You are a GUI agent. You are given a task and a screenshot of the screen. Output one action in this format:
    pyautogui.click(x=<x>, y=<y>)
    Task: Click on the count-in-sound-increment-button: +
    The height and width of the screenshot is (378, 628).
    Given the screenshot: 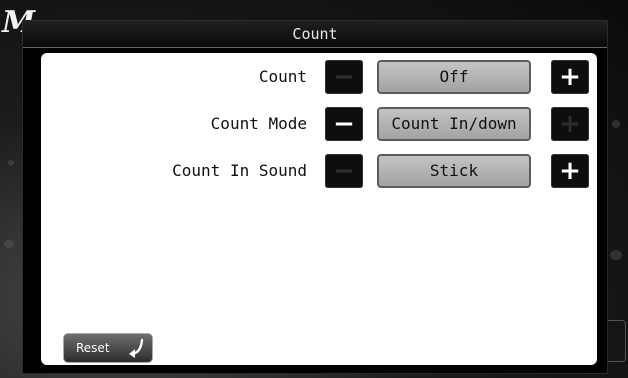 What is the action you would take?
    pyautogui.click(x=570, y=171)
    